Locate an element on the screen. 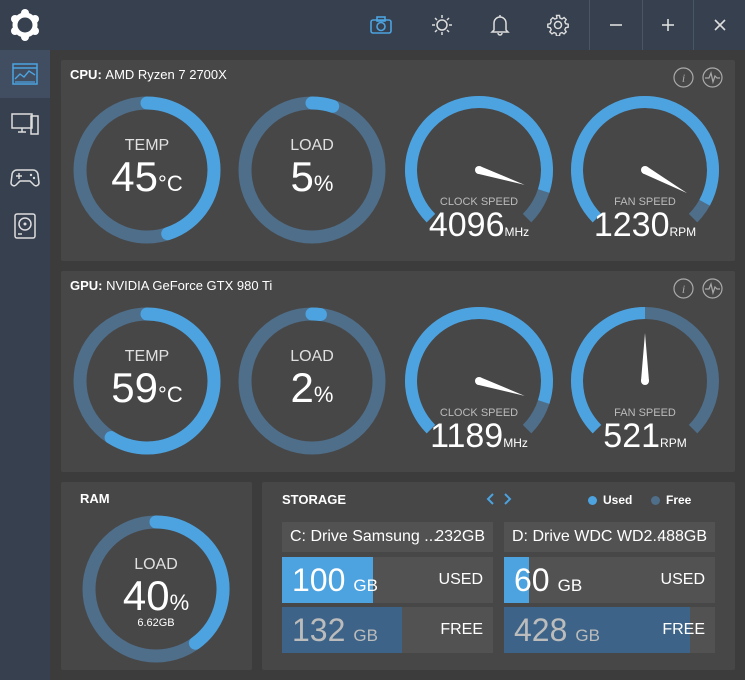 Image resolution: width=745 pixels, height=680 pixels. monitor-dashboard-icon is located at coordinates (25, 74).